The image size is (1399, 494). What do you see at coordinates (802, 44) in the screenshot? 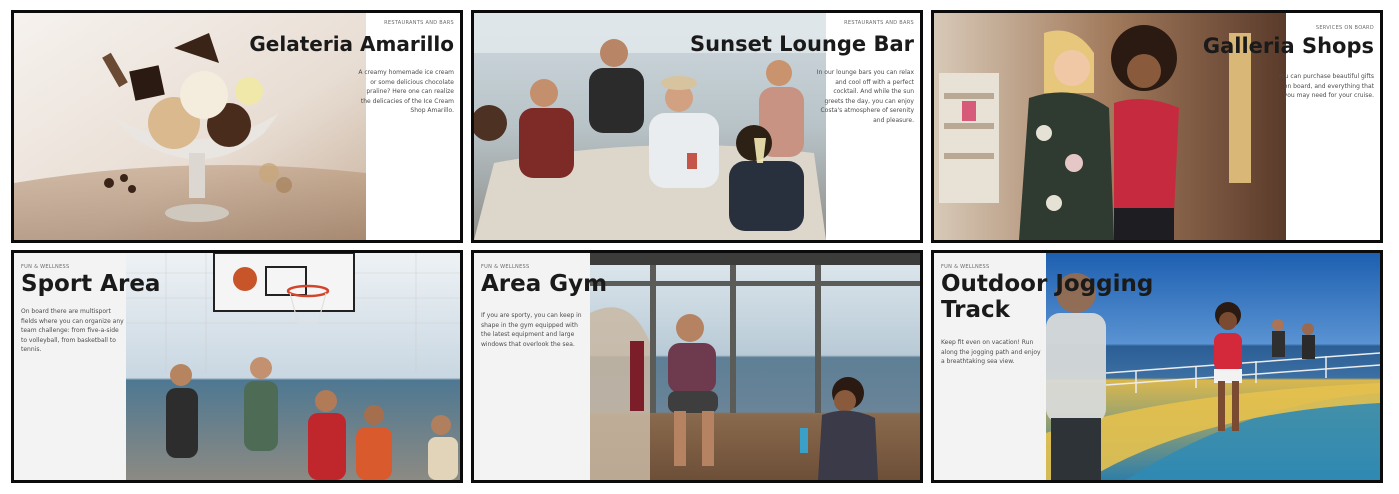
I see `card-title: Sunset Lounge Bar` at bounding box center [802, 44].